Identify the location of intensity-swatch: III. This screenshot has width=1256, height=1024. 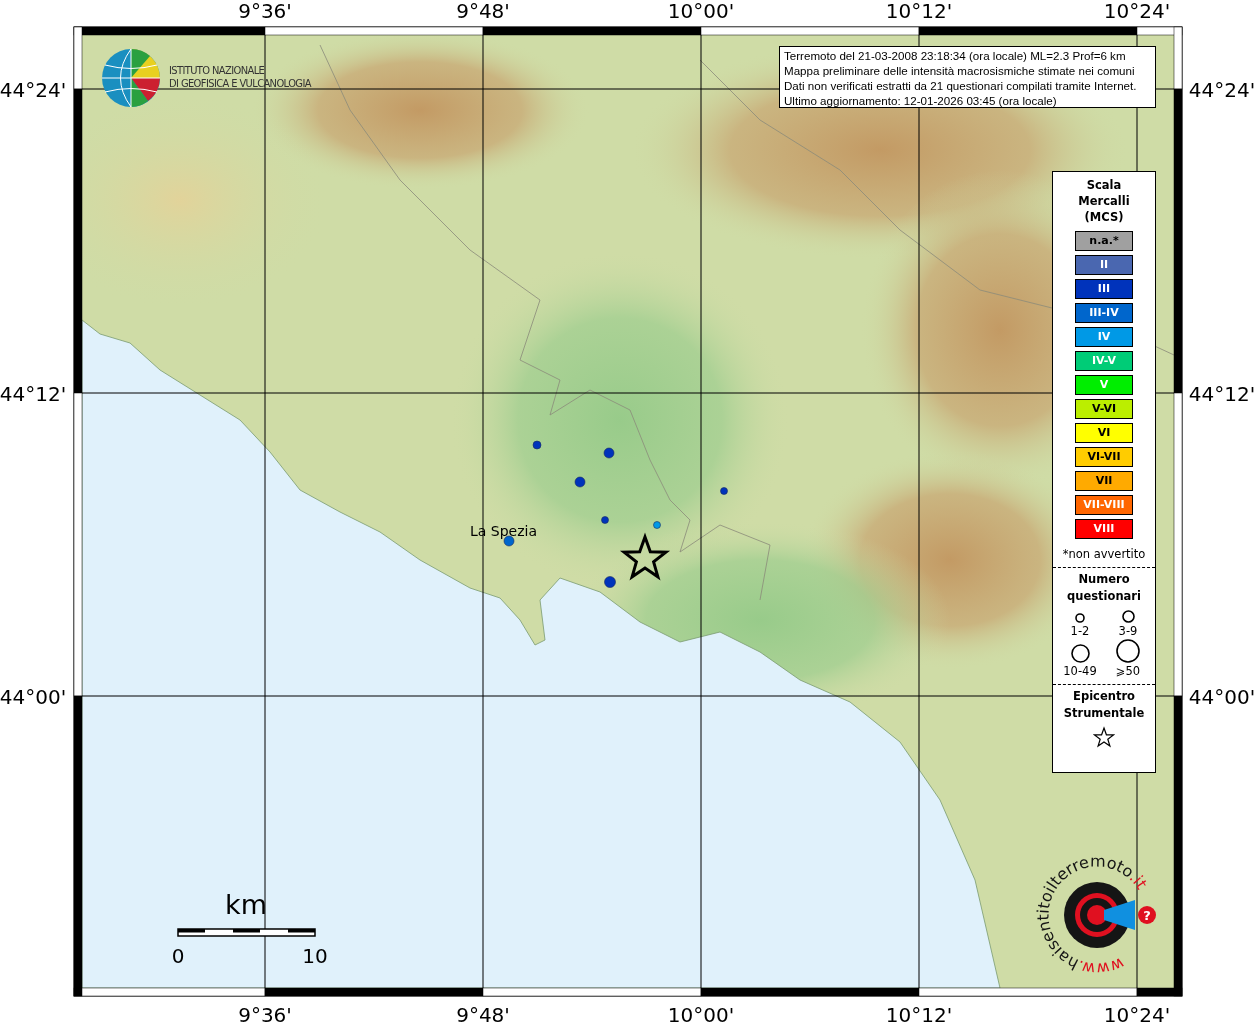
(1104, 289).